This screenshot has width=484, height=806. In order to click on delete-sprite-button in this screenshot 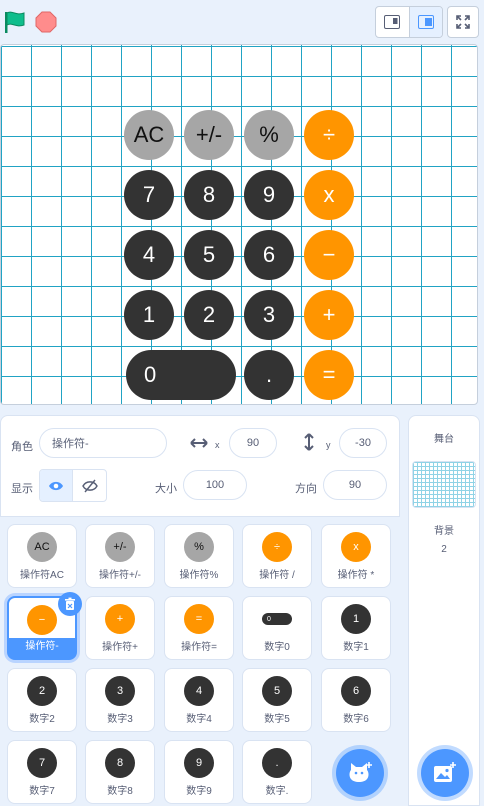, I will do `click(70, 604)`.